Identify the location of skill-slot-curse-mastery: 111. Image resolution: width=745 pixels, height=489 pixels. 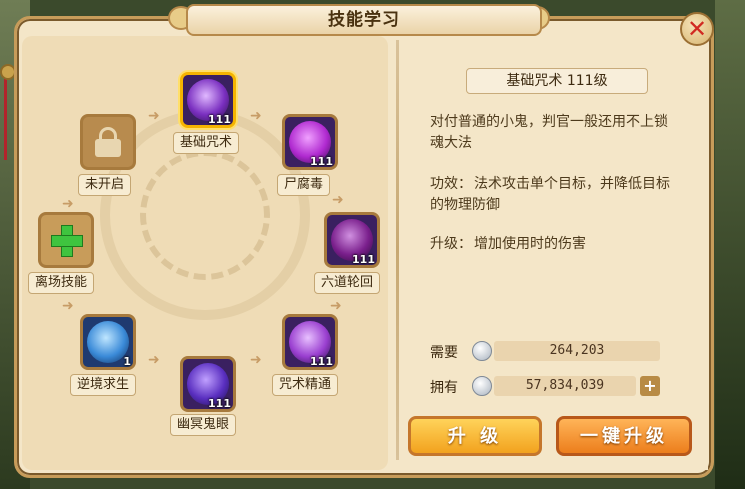
(310, 342).